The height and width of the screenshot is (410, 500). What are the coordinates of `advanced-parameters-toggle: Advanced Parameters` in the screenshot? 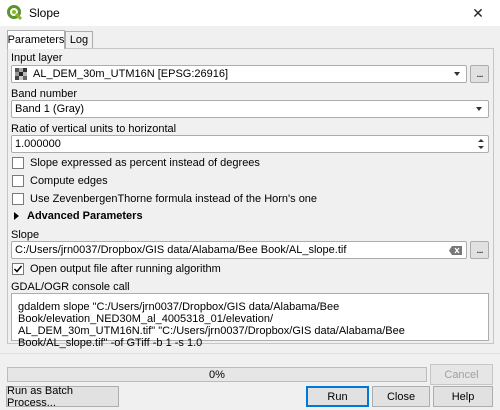 It's located at (78, 216).